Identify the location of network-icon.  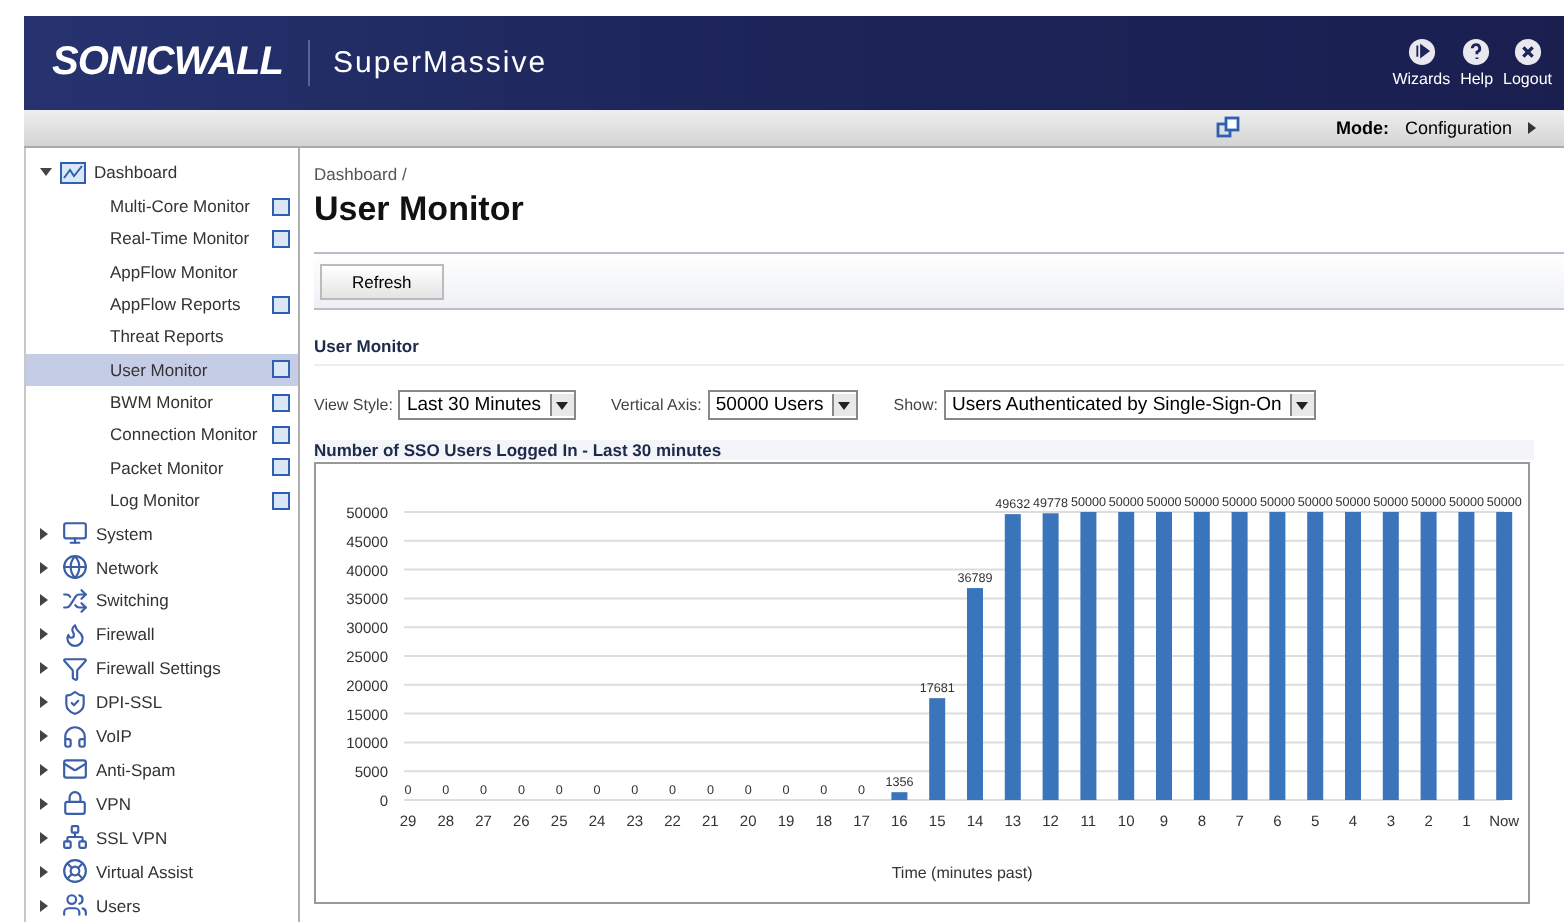
(75, 837).